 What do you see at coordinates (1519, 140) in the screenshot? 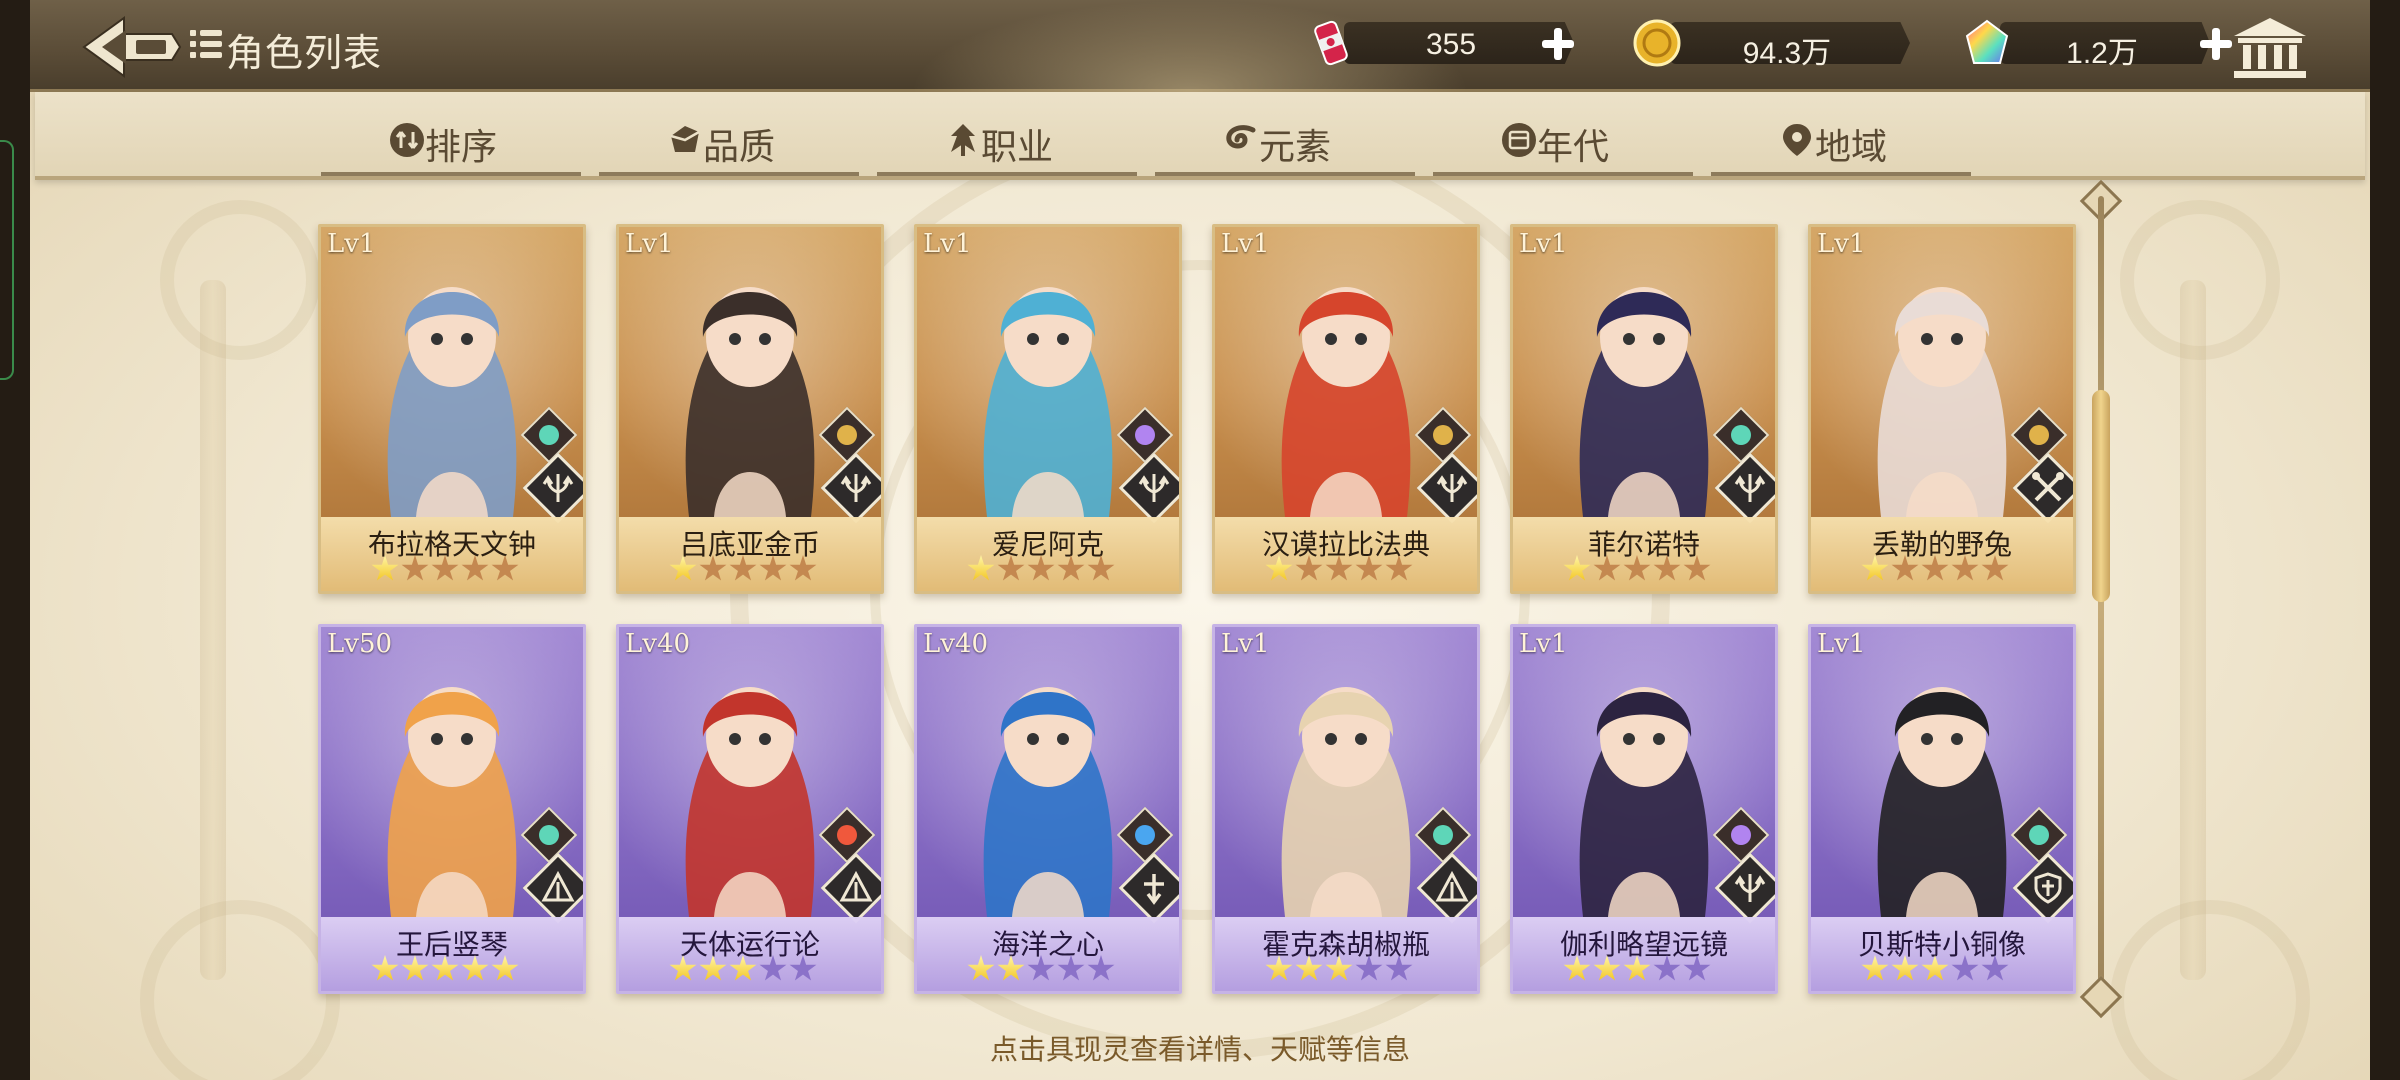
I see `calendar-icon` at bounding box center [1519, 140].